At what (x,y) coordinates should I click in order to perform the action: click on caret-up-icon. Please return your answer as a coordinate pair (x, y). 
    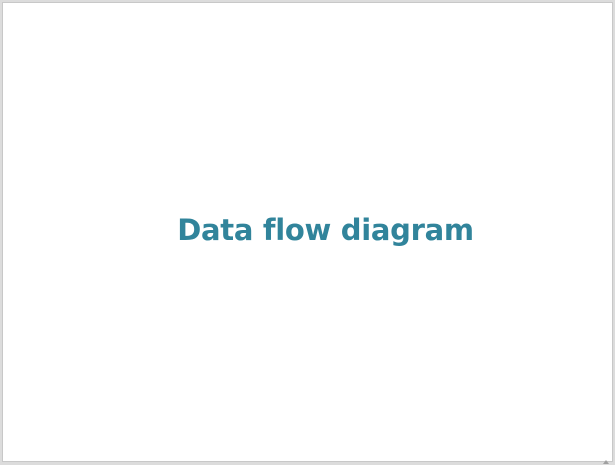
    Looking at the image, I should click on (606, 462).